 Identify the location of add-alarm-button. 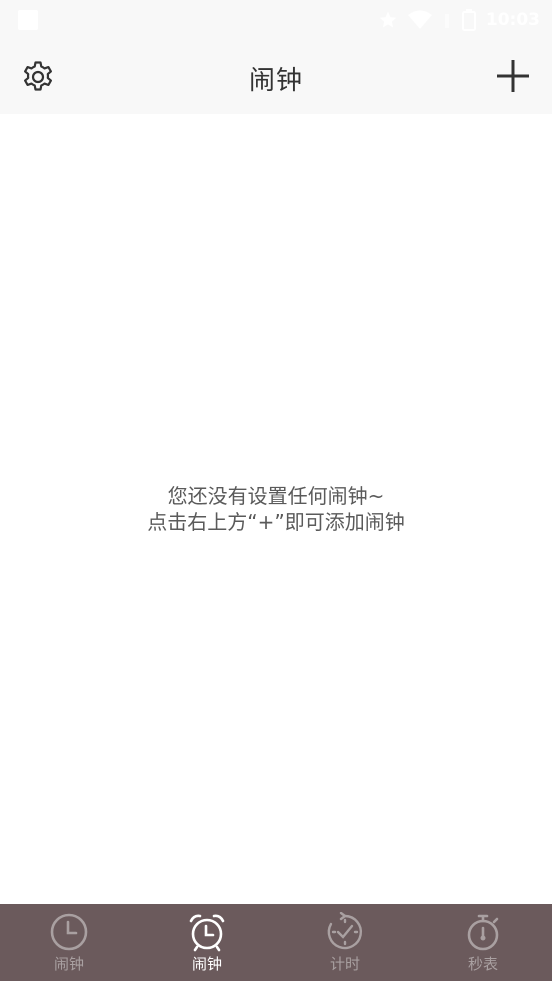
(513, 76).